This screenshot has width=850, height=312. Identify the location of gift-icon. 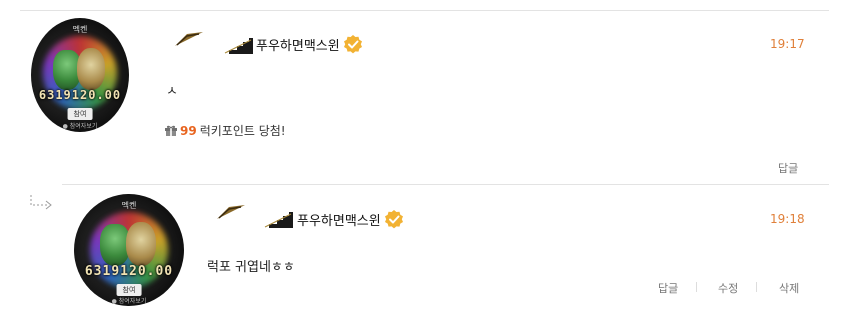
(171, 130).